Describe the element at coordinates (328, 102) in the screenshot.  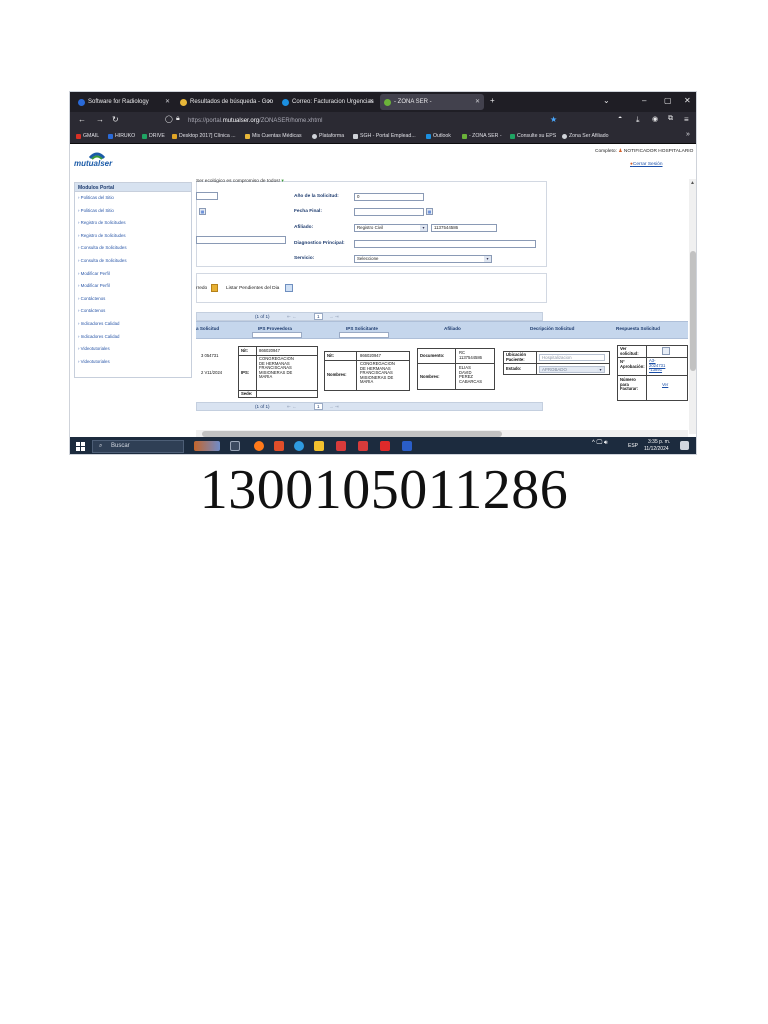
I see `tab-correo: Correo: Facturacion Urgencias ✕` at that location.